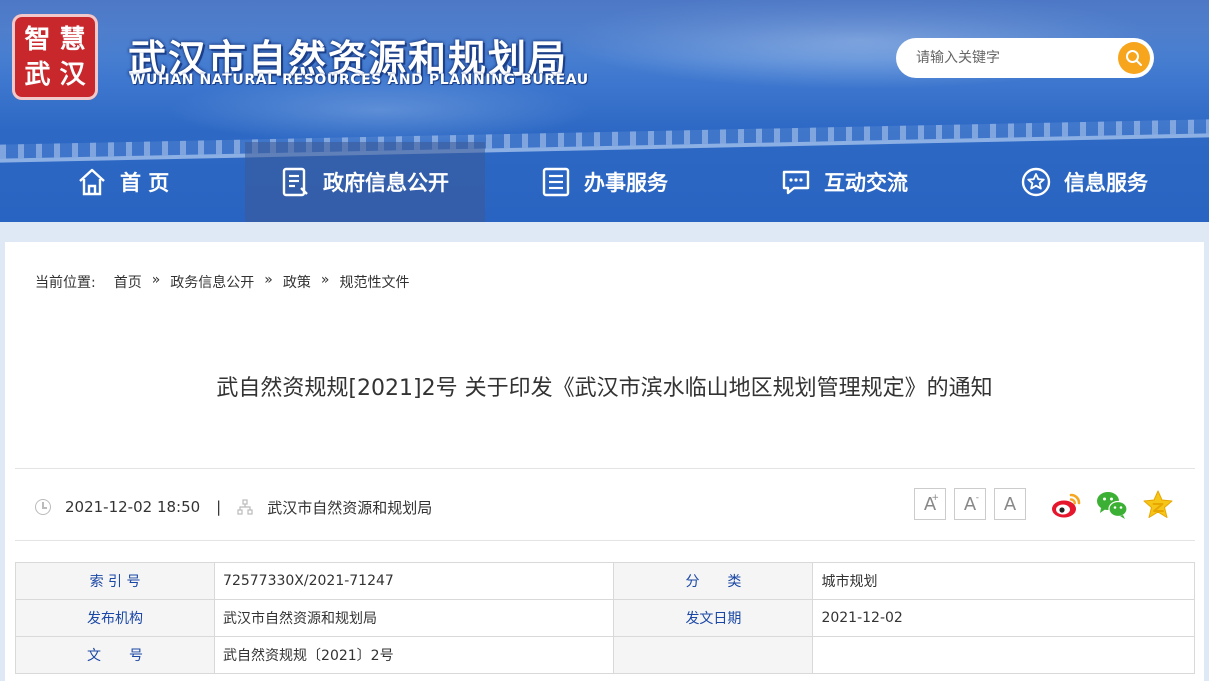 The image size is (1209, 681). What do you see at coordinates (37, 74) in the screenshot?
I see `seal-char: 武` at bounding box center [37, 74].